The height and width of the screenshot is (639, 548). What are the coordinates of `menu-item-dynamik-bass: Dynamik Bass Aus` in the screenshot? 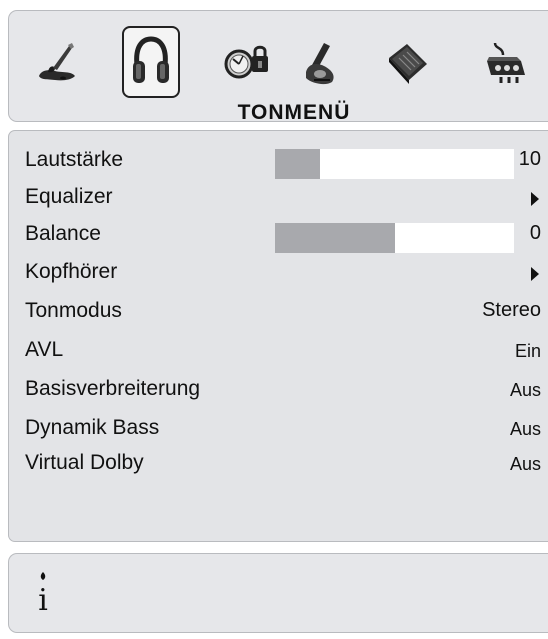 It's located at (278, 429).